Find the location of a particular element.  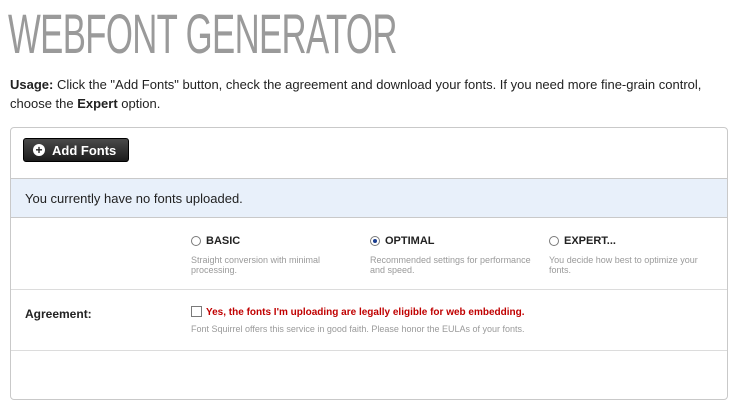

optimal-radio is located at coordinates (375, 241).